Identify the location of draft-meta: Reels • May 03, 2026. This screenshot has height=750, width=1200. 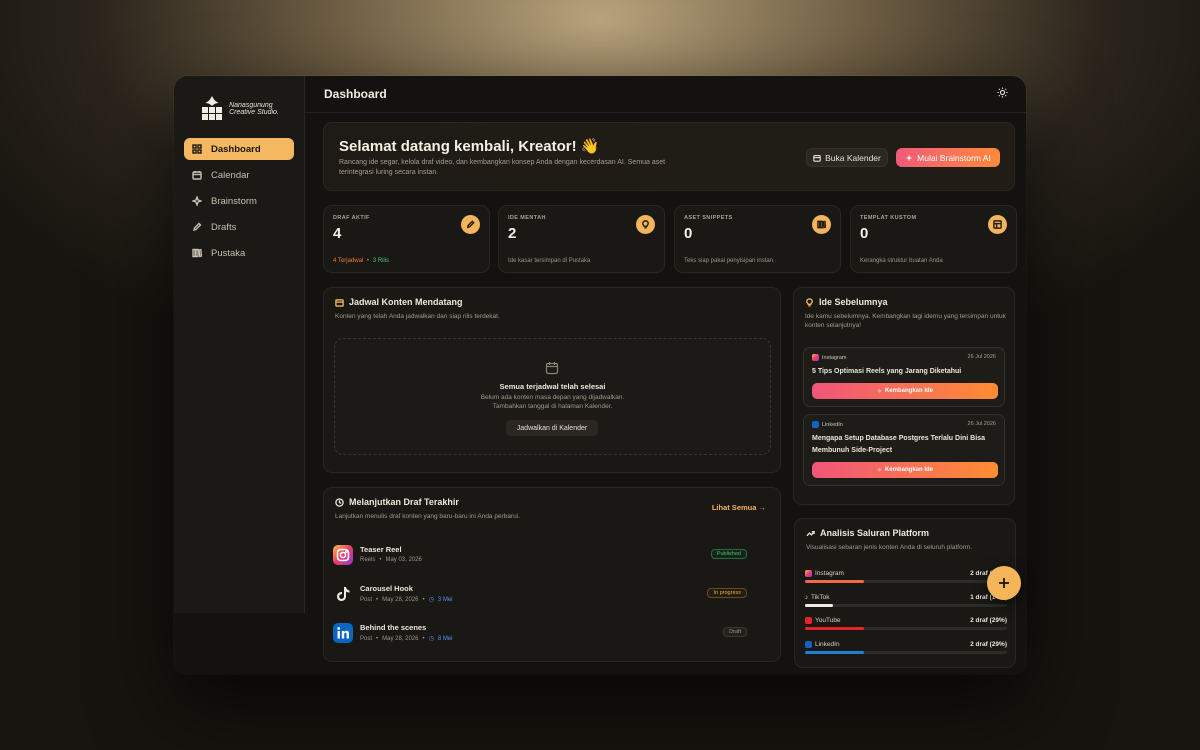
(391, 560).